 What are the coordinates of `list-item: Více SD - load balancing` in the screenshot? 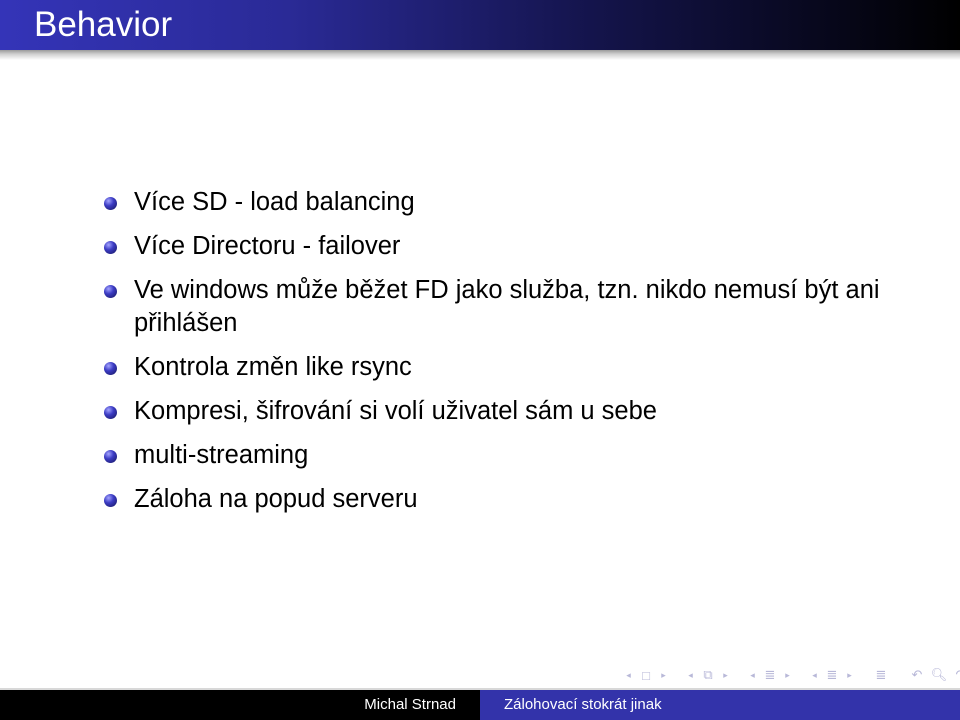 It's located at (514, 202).